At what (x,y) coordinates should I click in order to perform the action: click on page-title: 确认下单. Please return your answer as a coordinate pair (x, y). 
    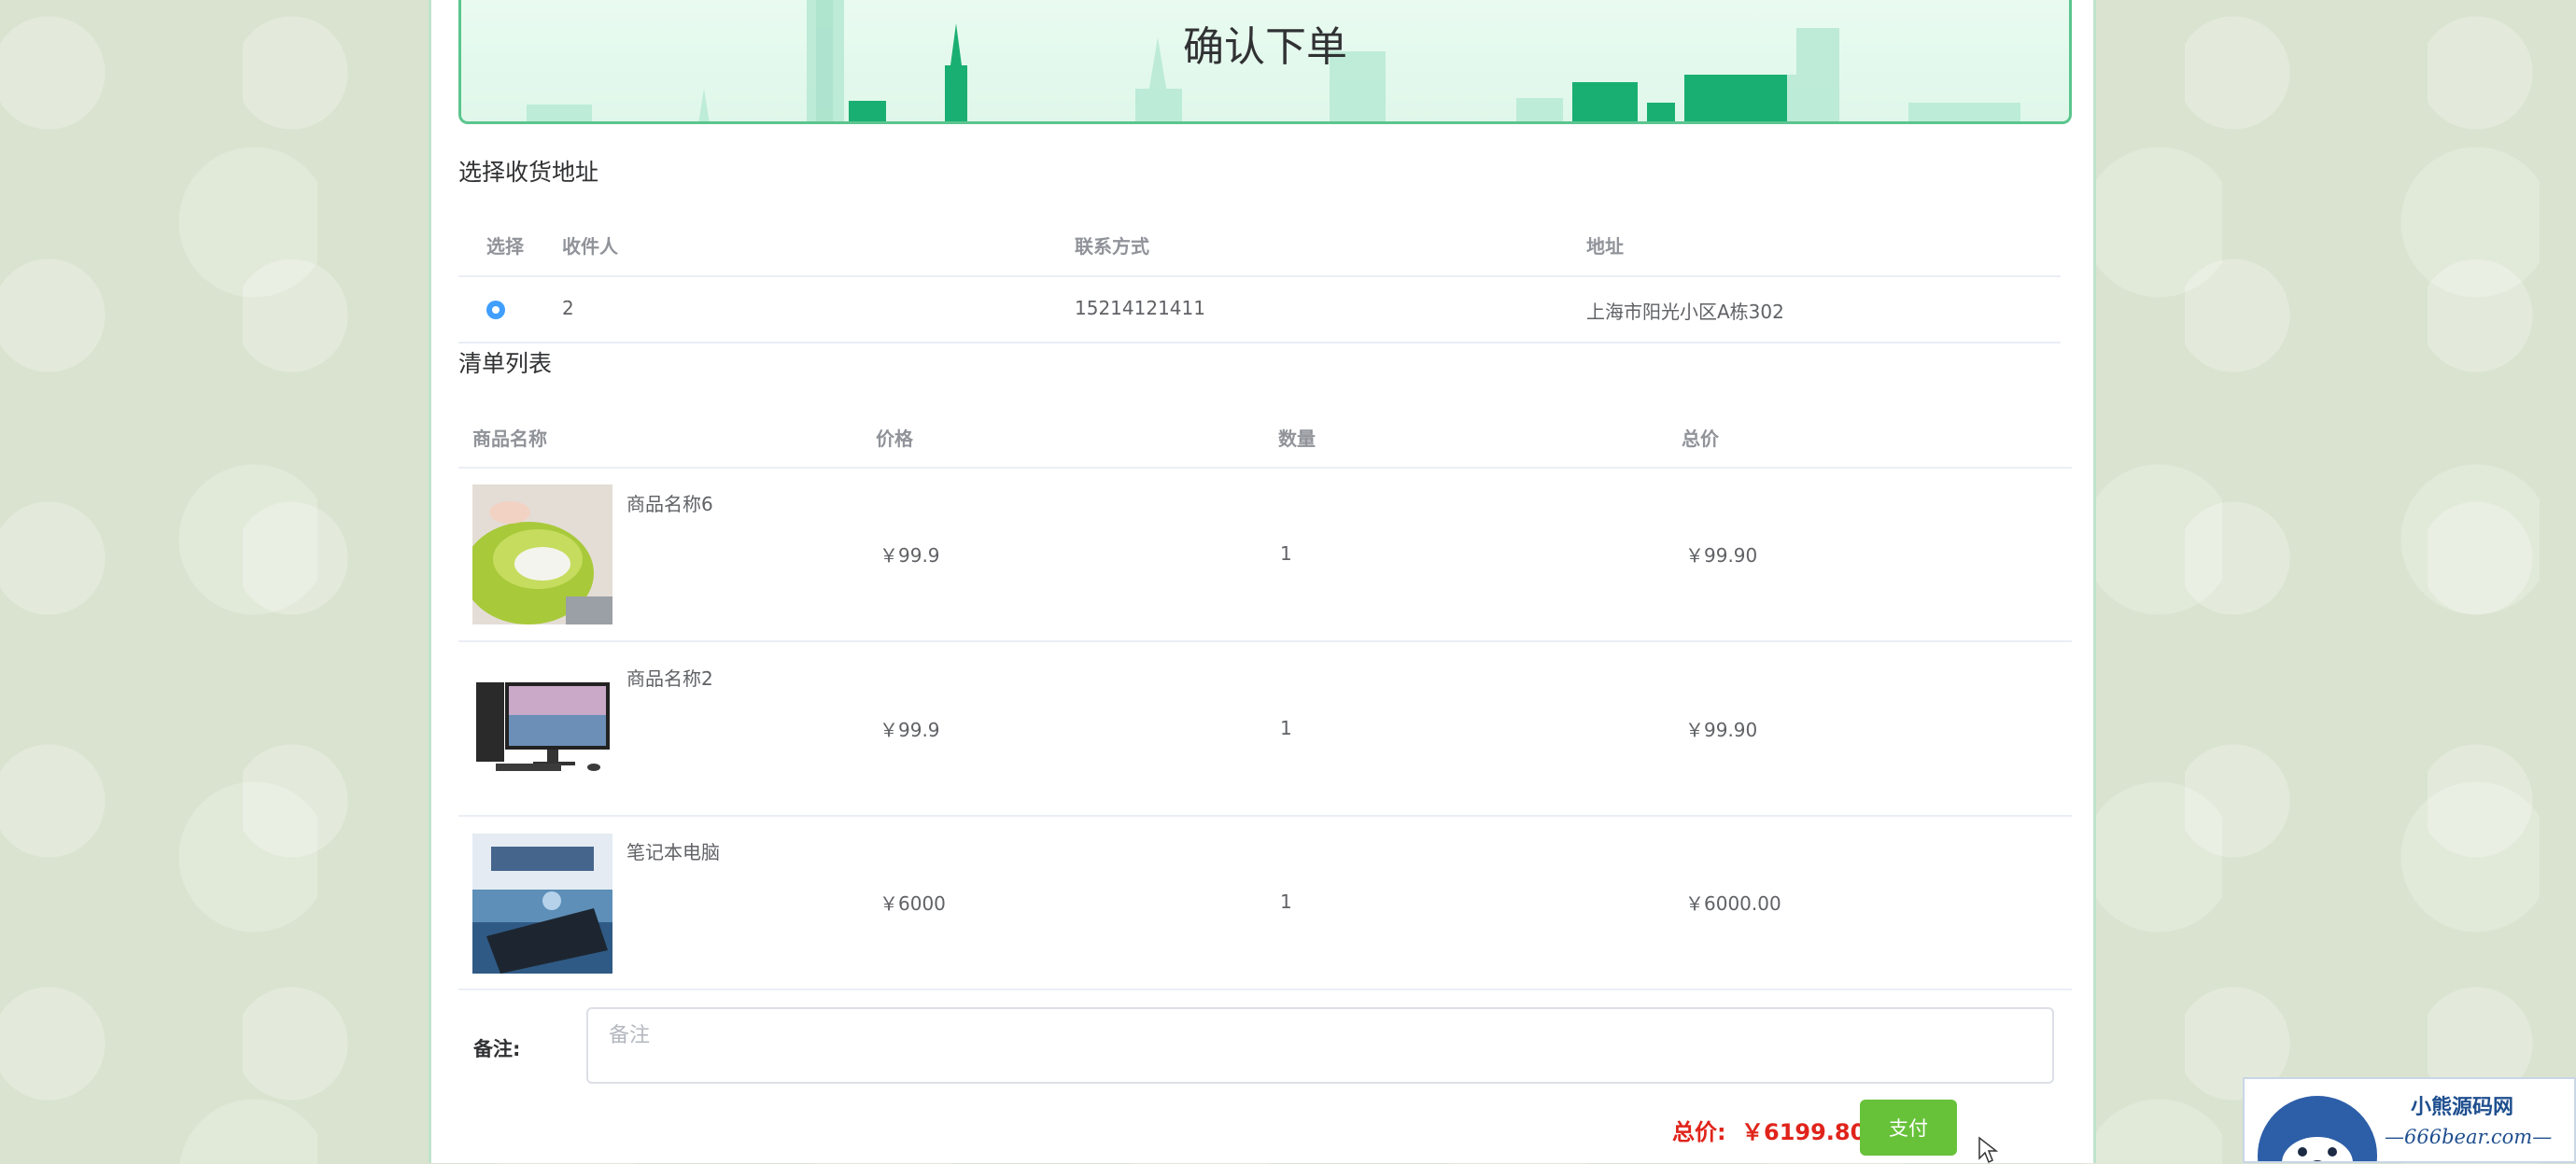
    Looking at the image, I should click on (1265, 47).